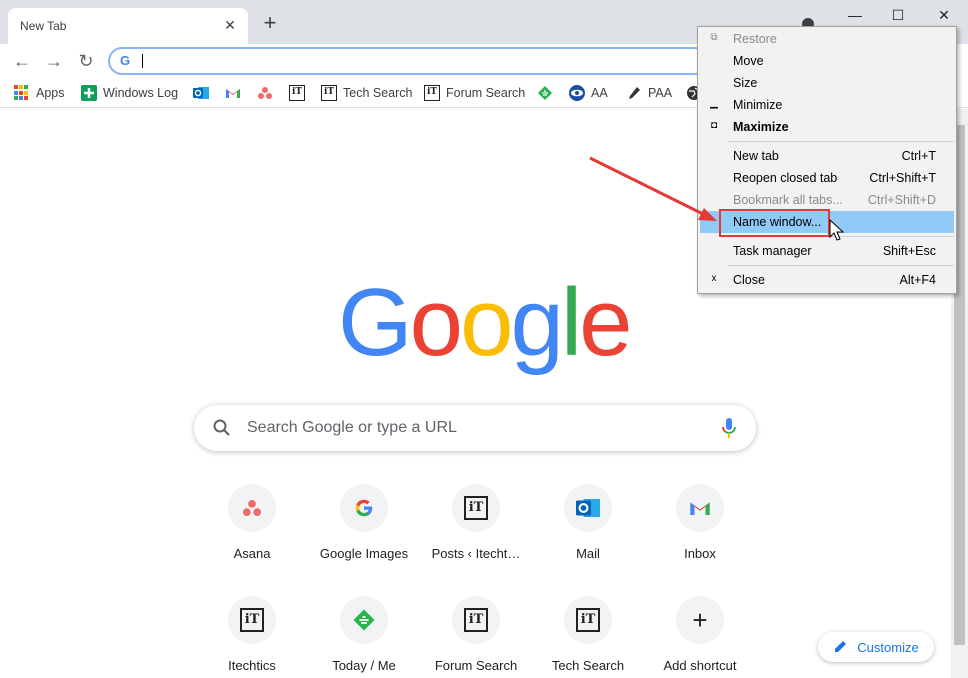  I want to click on google-g-icon: G, so click(125, 60).